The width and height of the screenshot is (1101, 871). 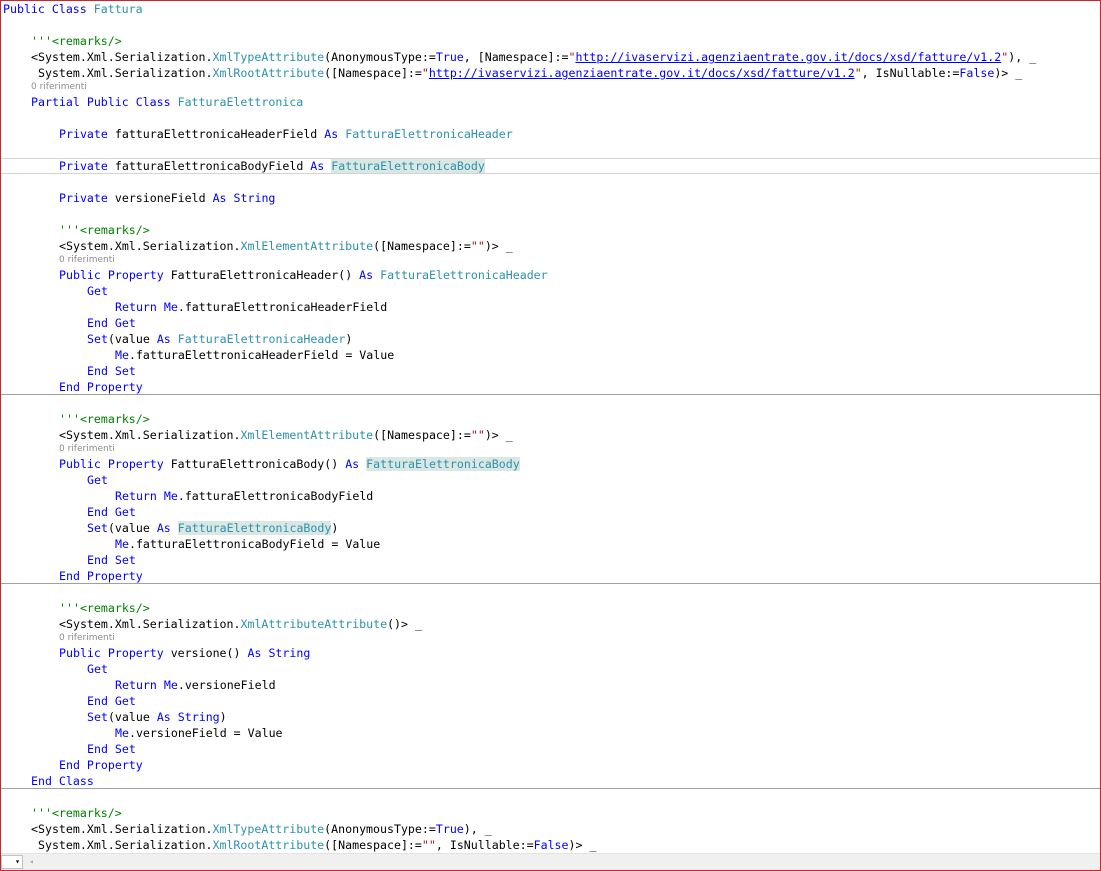 What do you see at coordinates (31, 862) in the screenshot?
I see `scroll-left-icon: ◂` at bounding box center [31, 862].